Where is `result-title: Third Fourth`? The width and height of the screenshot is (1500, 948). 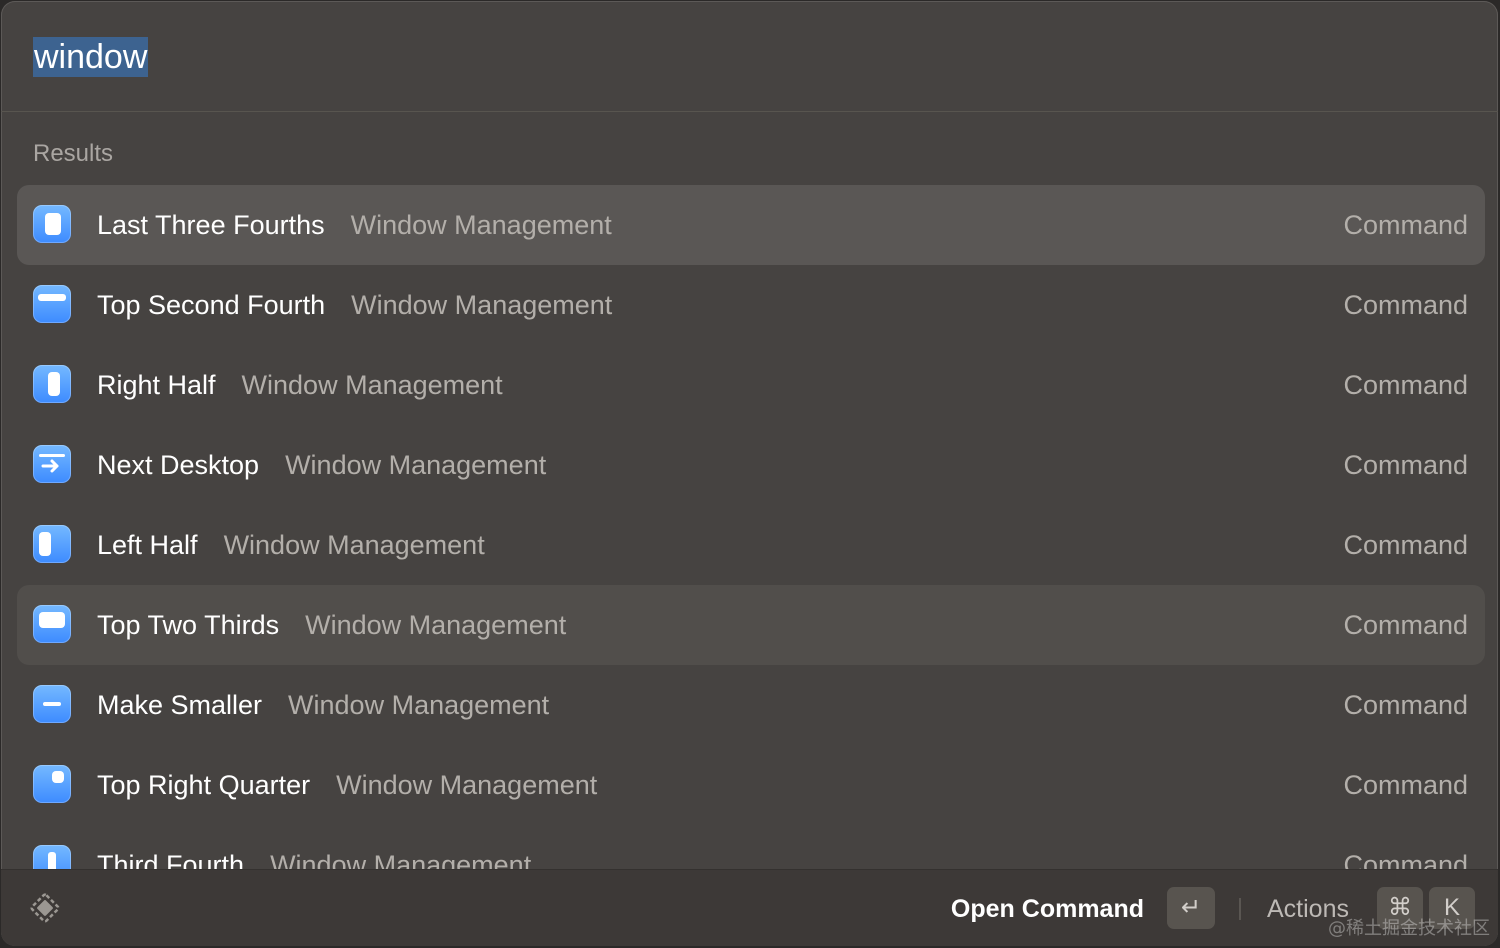
result-title: Third Fourth is located at coordinates (171, 860).